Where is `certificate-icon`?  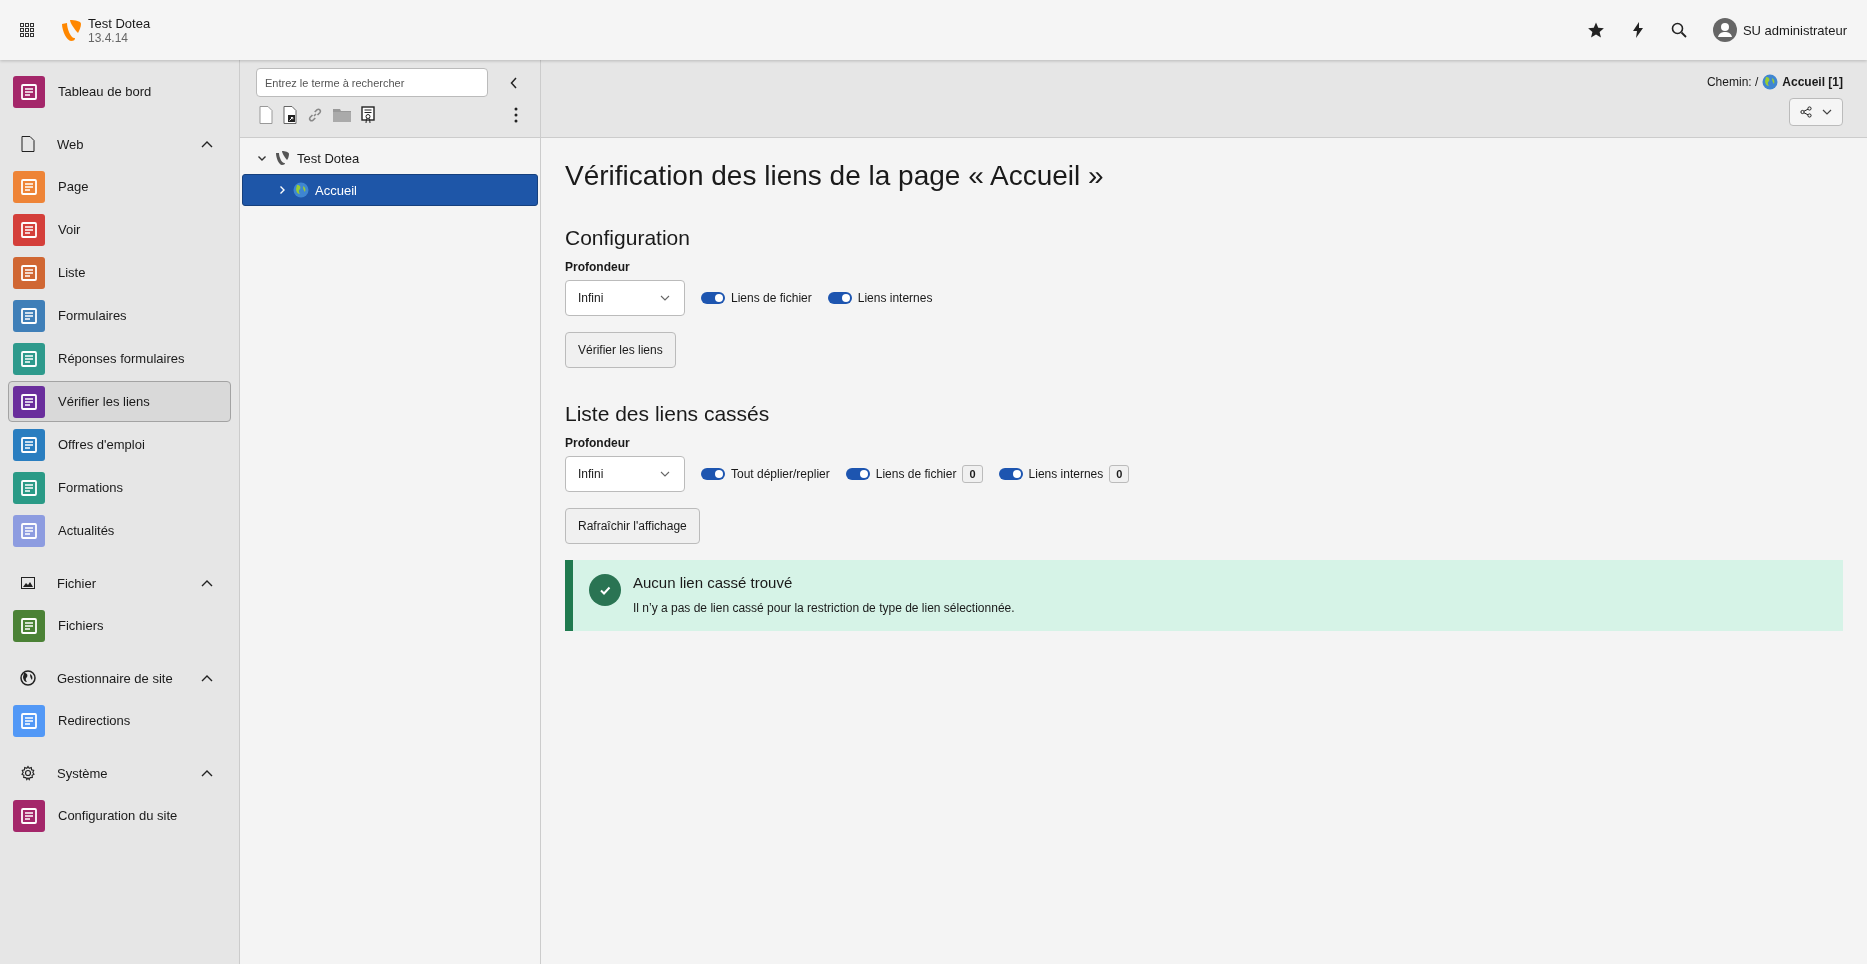
certificate-icon is located at coordinates (368, 115).